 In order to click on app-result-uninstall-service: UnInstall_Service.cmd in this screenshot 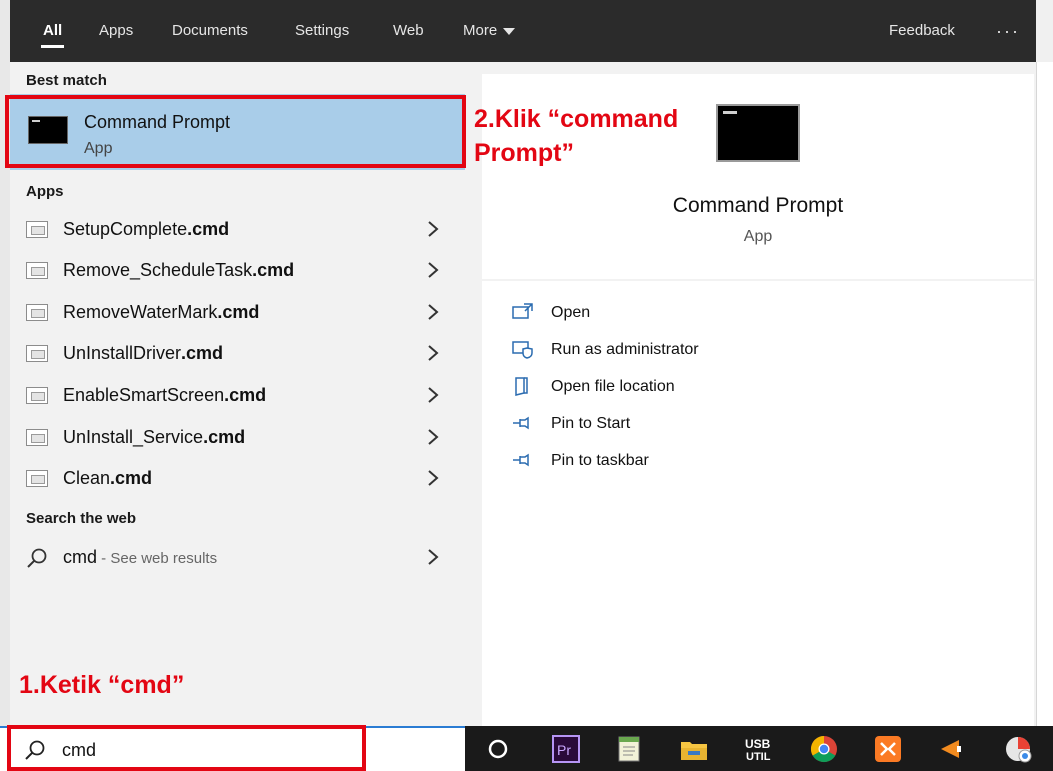, I will do `click(237, 438)`.